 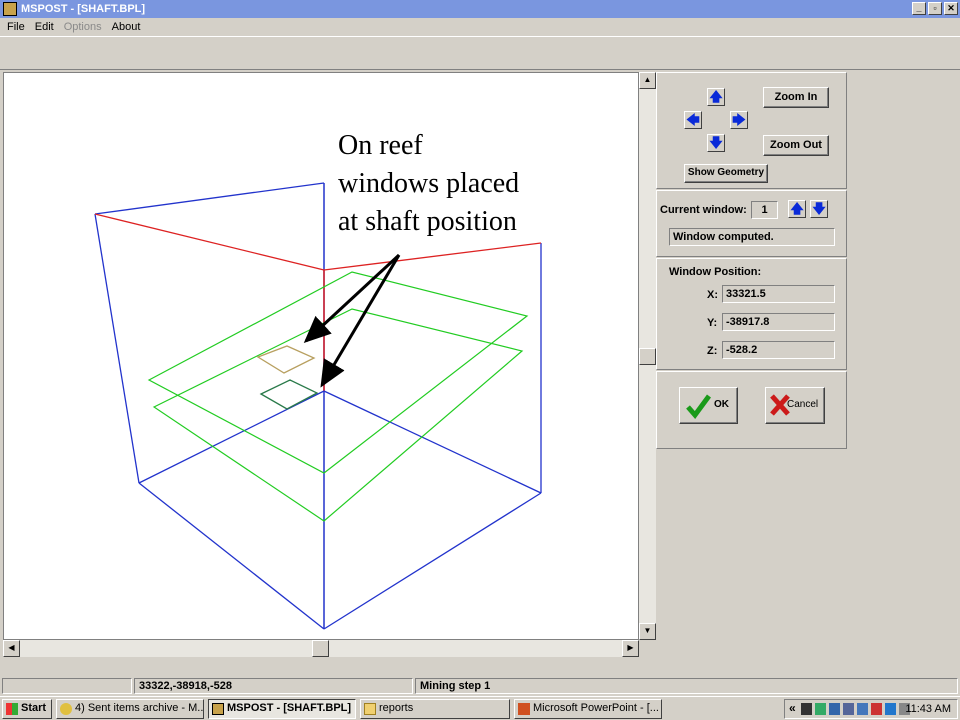 I want to click on tray-monitor-icon, so click(x=848, y=709).